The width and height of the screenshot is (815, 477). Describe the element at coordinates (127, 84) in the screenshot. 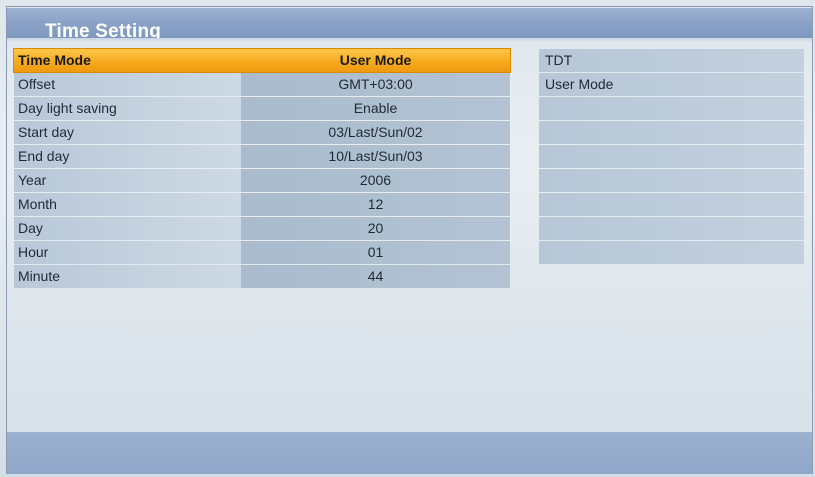

I see `setting-label: Offset` at that location.